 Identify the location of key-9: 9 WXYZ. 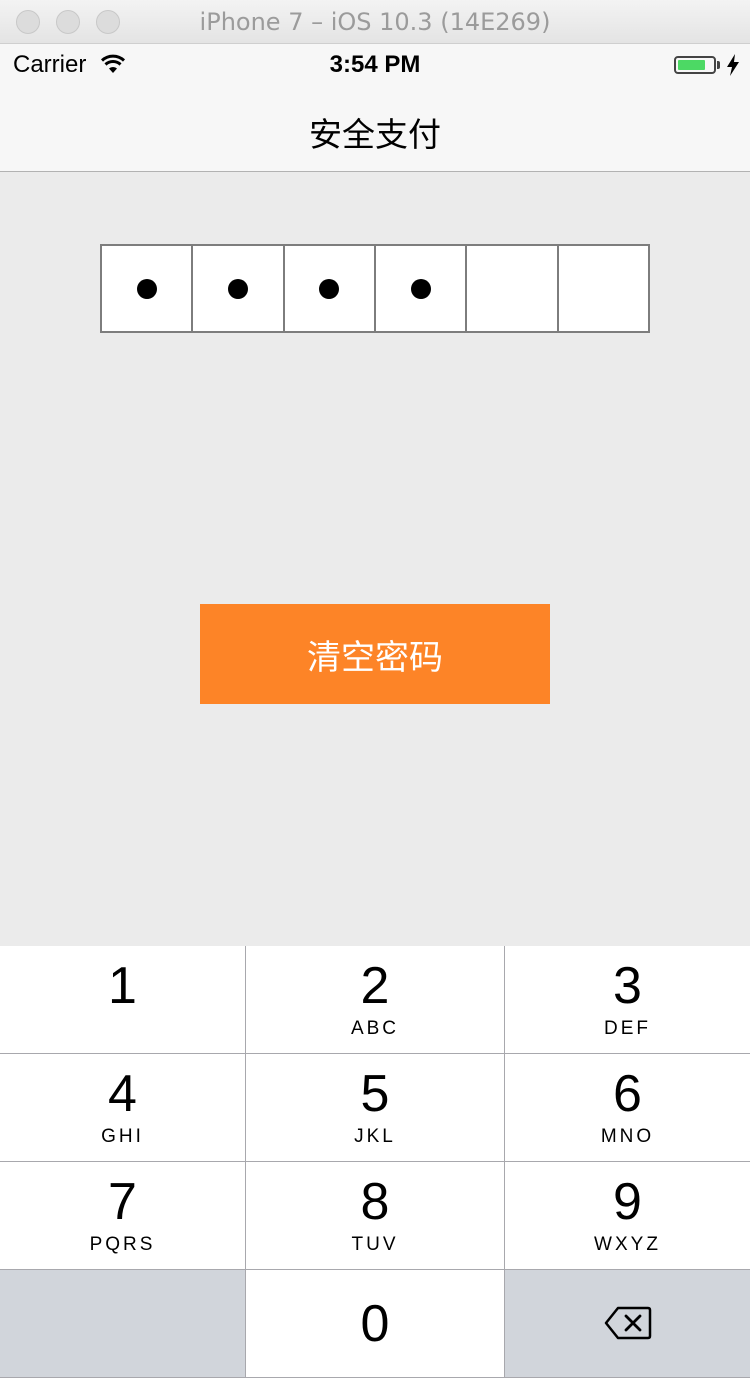
(627, 1216).